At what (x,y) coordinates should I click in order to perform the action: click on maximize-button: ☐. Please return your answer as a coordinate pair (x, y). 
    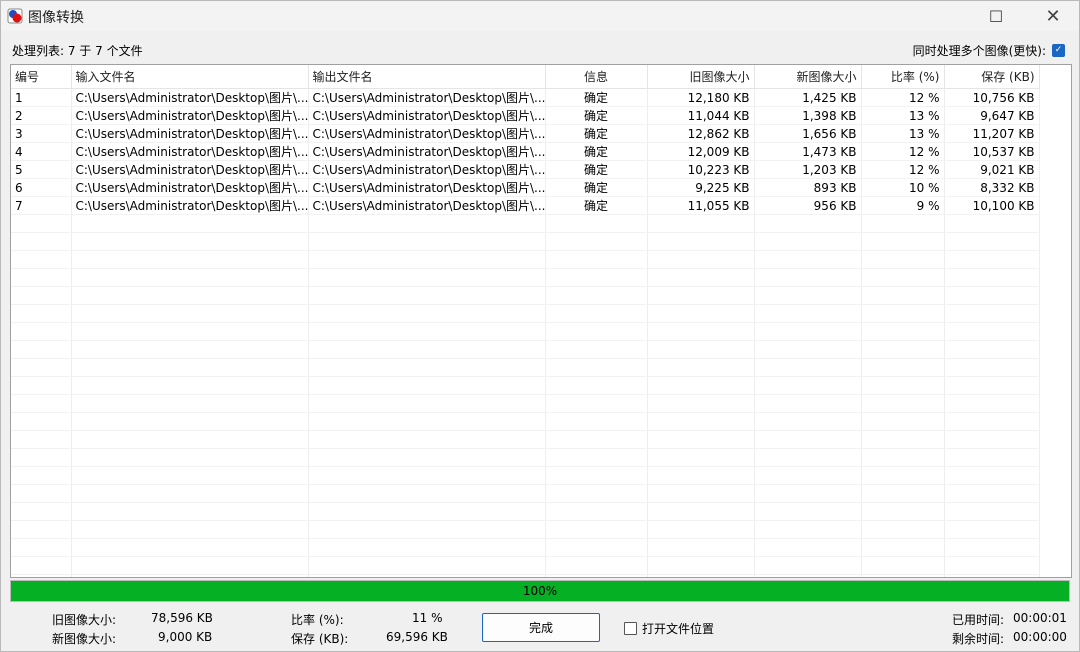
    Looking at the image, I should click on (996, 16).